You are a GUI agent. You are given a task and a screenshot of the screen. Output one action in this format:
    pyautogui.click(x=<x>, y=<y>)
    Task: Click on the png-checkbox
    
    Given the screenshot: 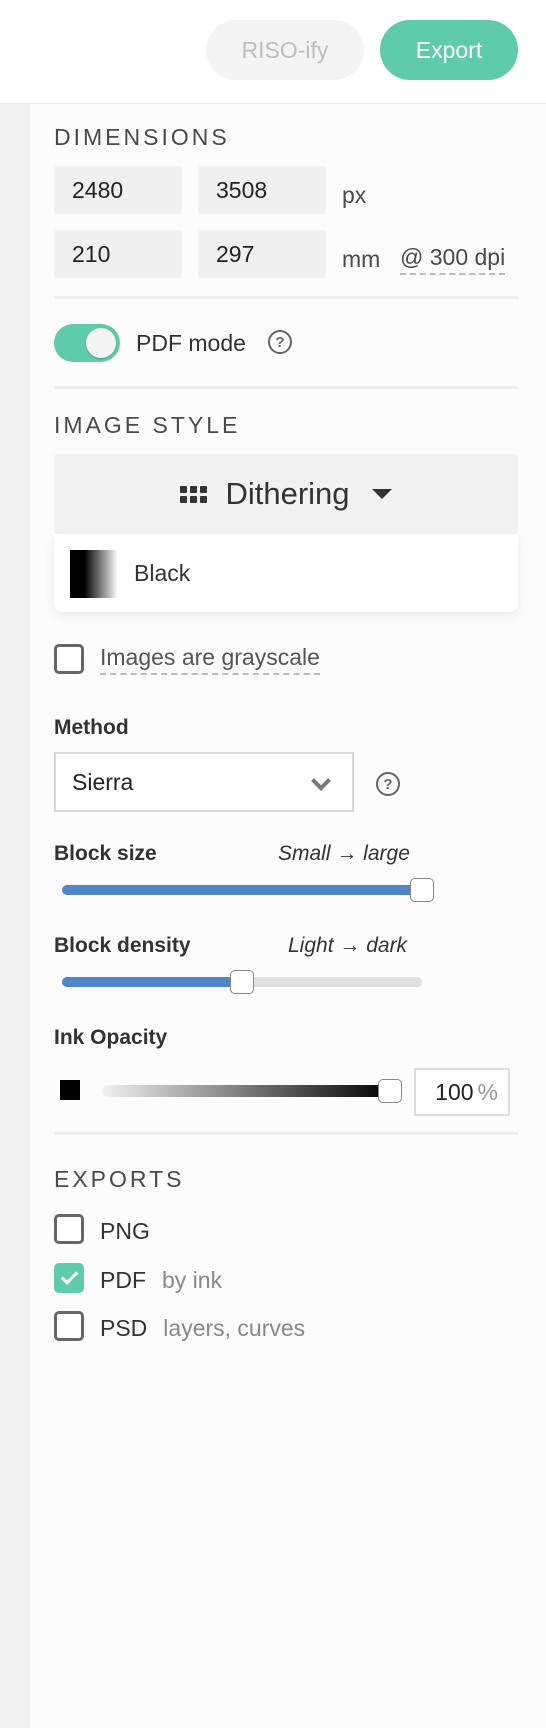 What is the action you would take?
    pyautogui.click(x=69, y=1229)
    